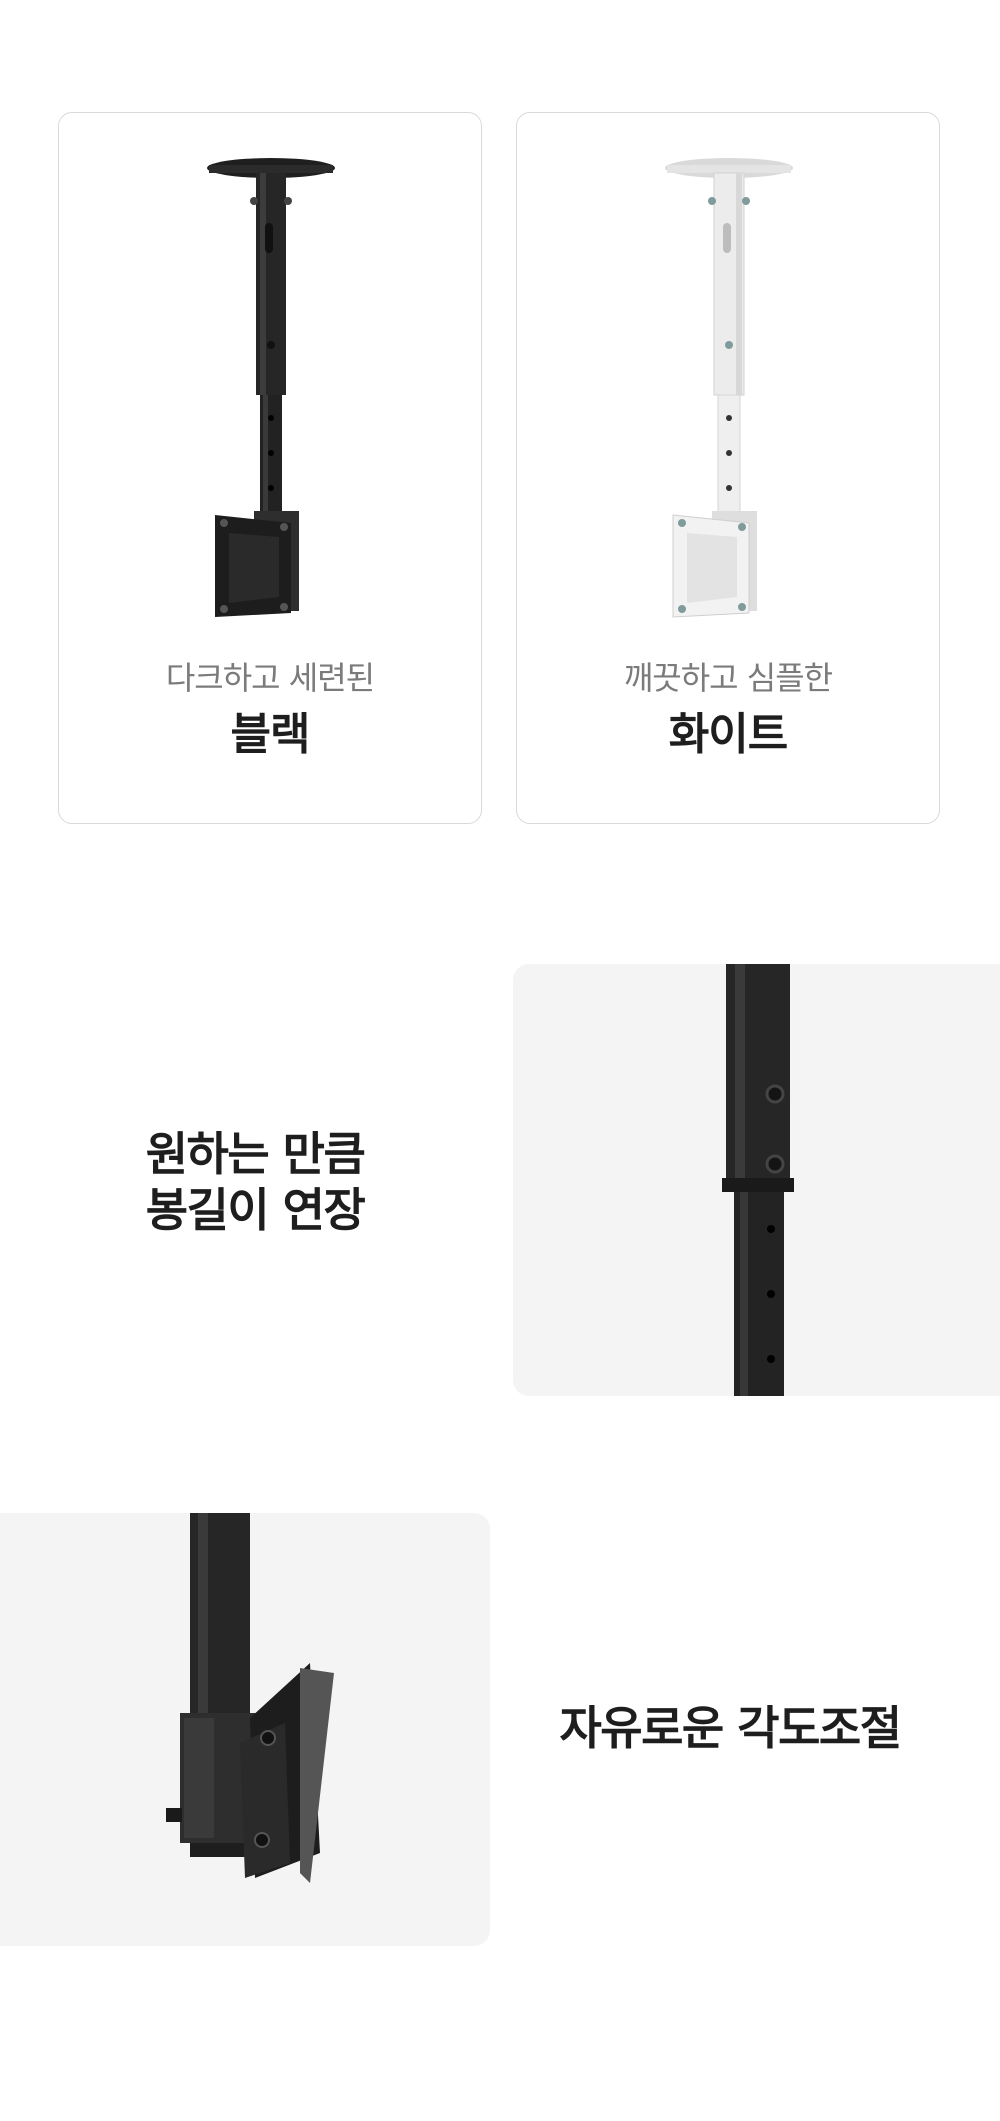 The image size is (1000, 2121). I want to click on variant-subtitle: 다크하고 세련된, so click(270, 678).